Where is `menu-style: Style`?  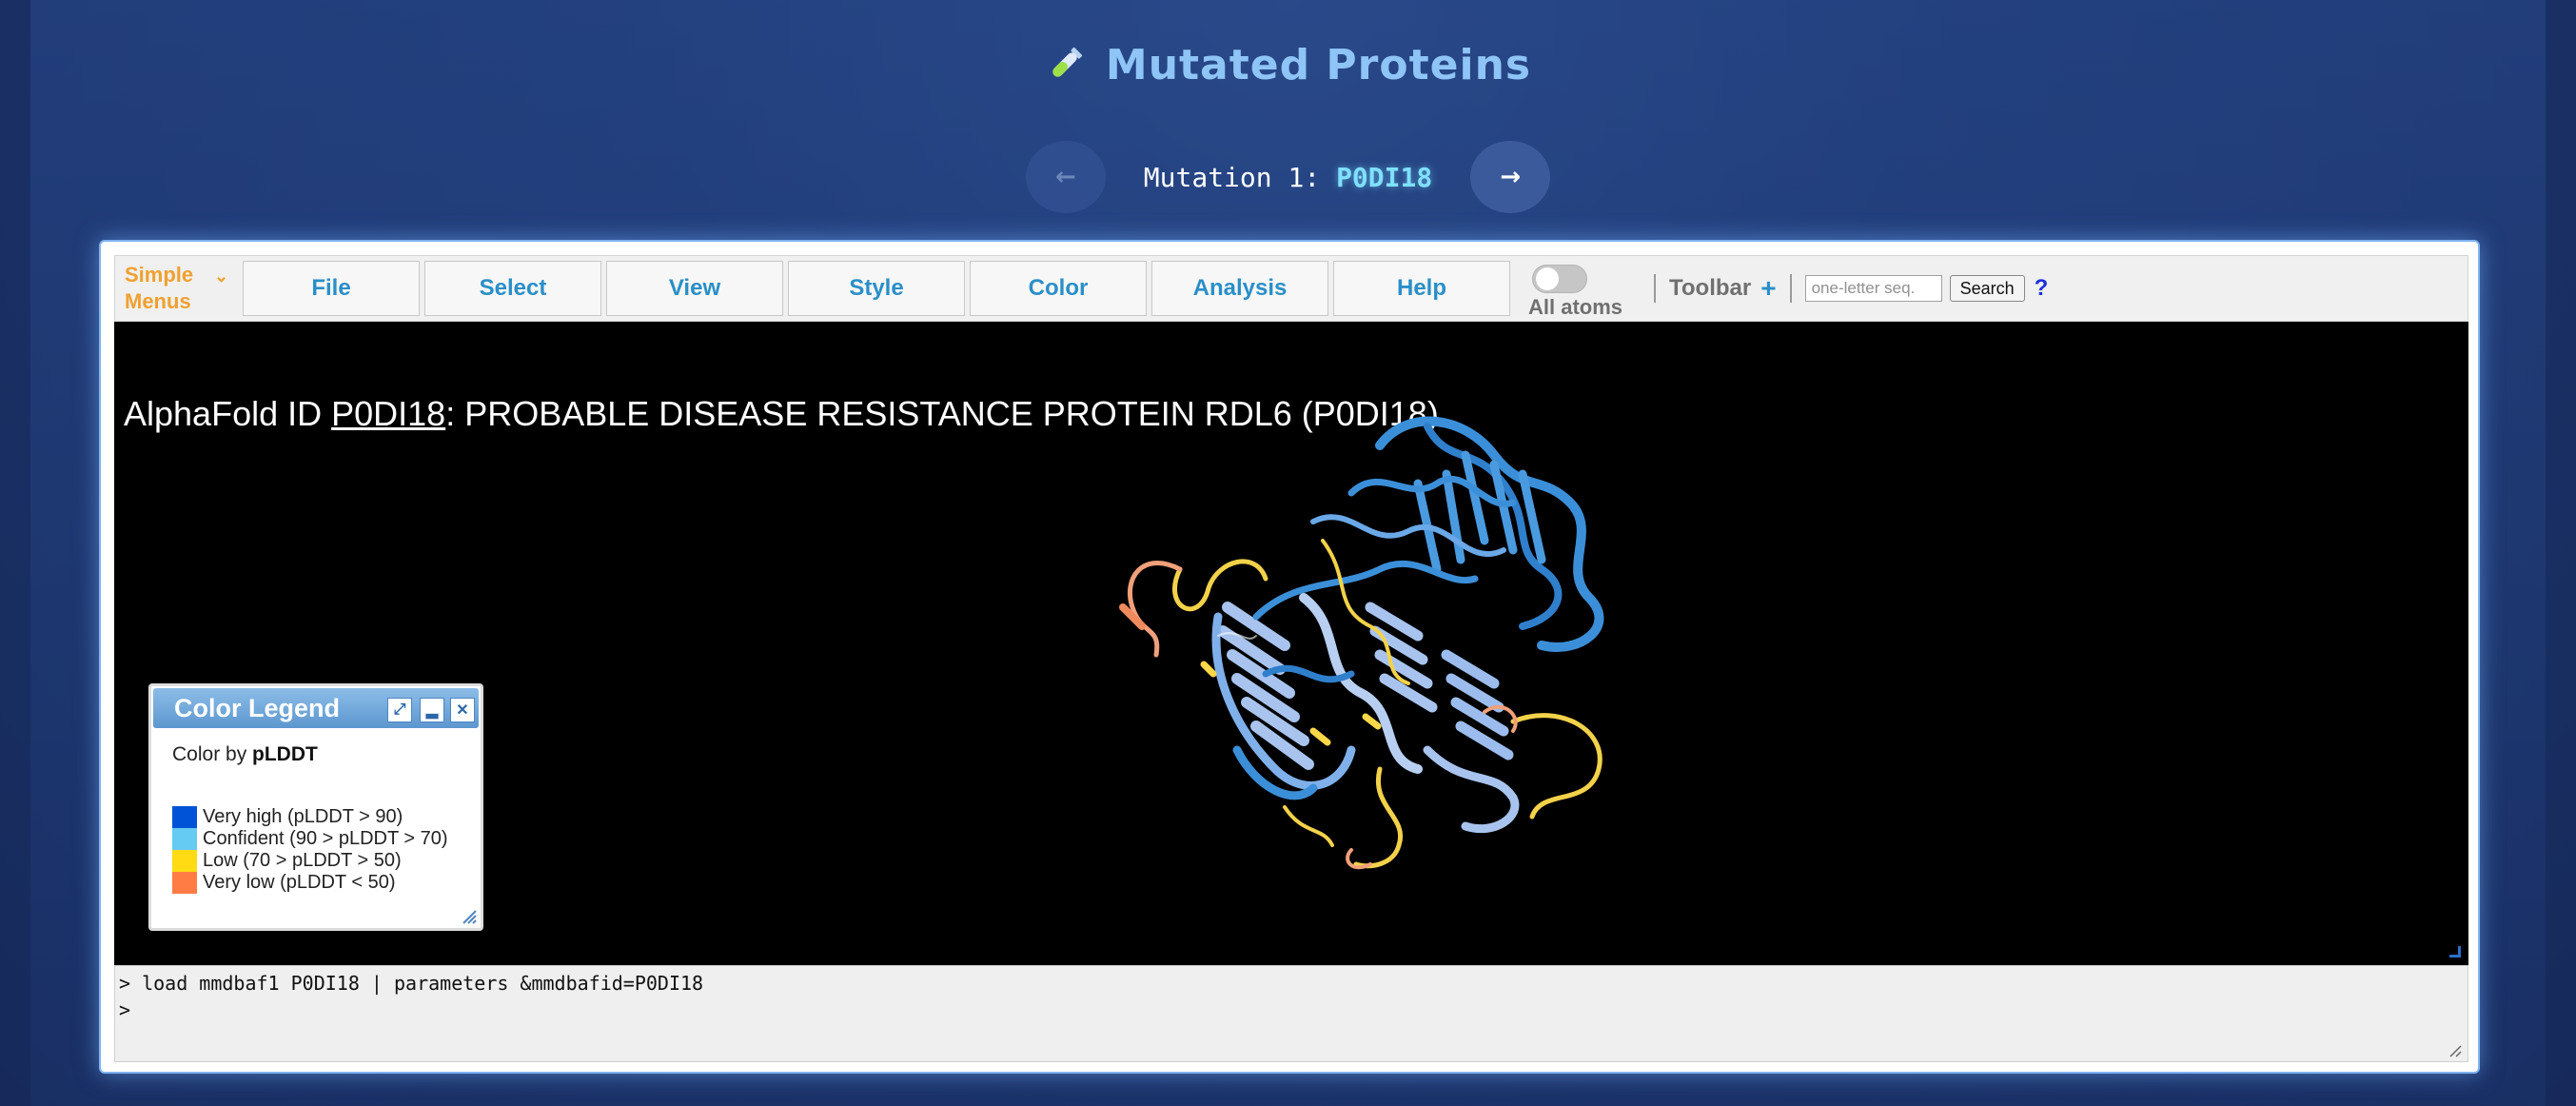 menu-style: Style is located at coordinates (876, 288).